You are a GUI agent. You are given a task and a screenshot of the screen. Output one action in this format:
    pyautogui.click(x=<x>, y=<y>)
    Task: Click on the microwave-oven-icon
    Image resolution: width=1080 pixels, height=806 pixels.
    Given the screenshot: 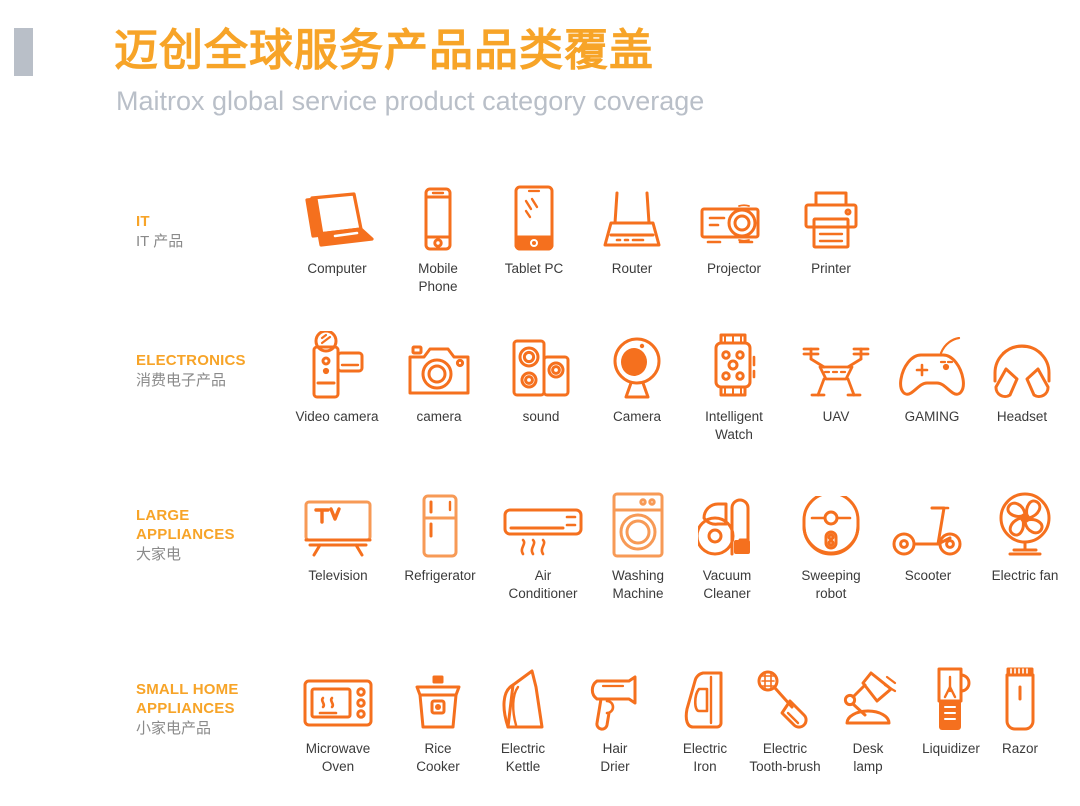 What is the action you would take?
    pyautogui.click(x=338, y=698)
    